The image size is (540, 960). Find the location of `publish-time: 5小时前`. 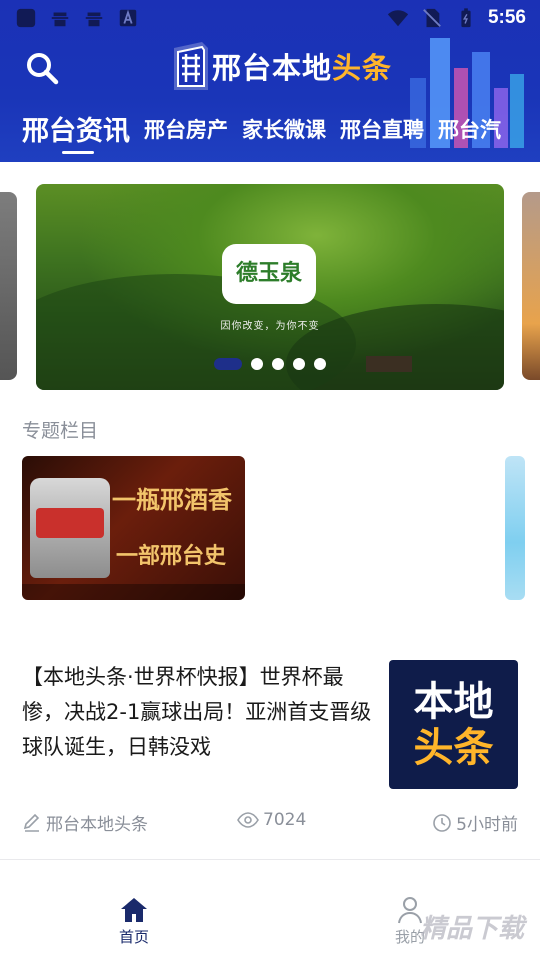

publish-time: 5小时前 is located at coordinates (487, 825).